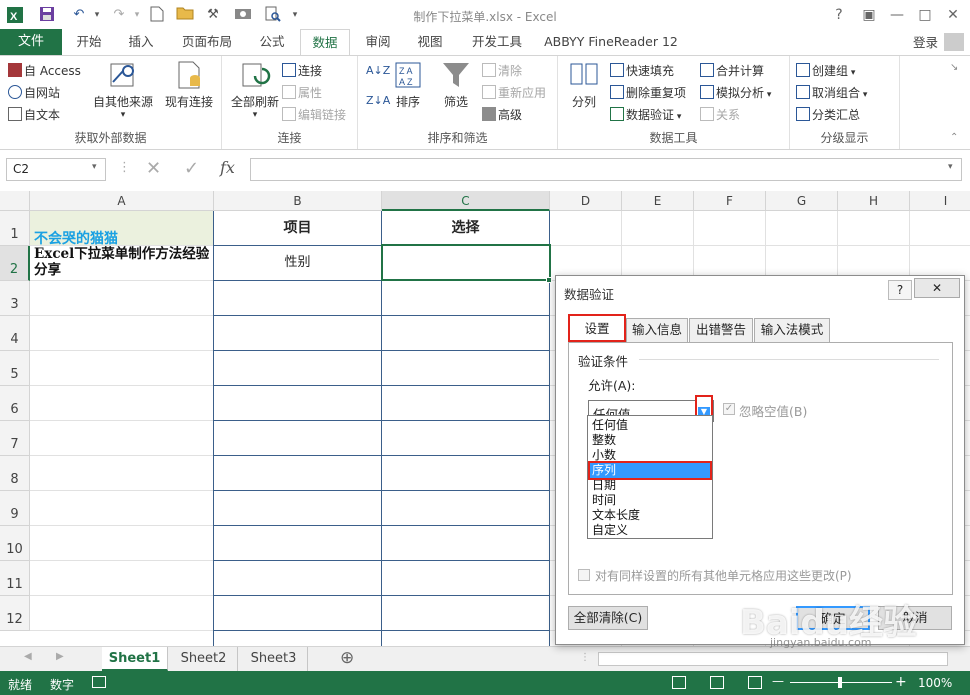  What do you see at coordinates (650, 485) in the screenshot?
I see `option-date: 日期` at bounding box center [650, 485].